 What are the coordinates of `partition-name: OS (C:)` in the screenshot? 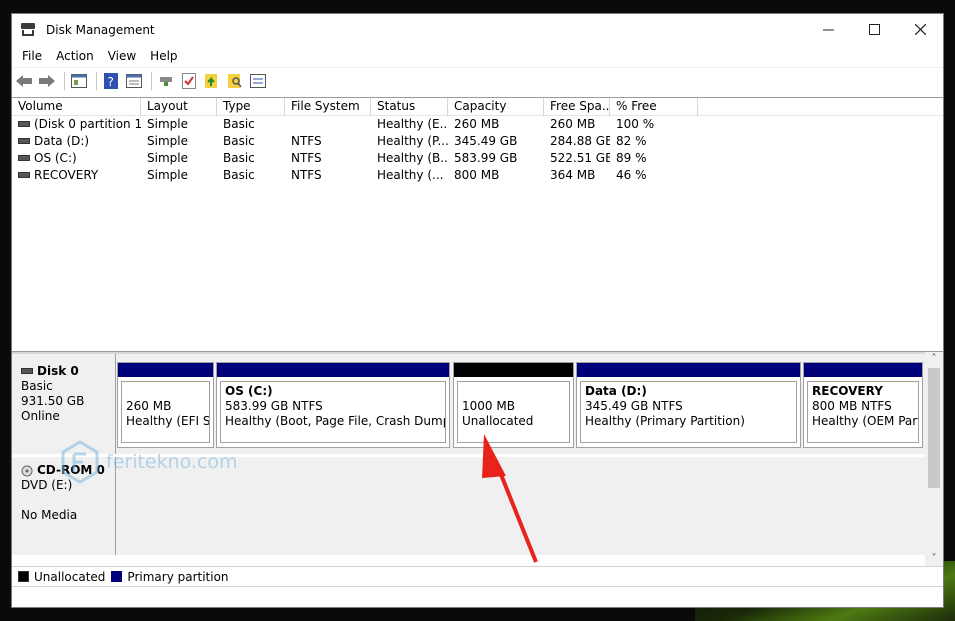 It's located at (249, 391).